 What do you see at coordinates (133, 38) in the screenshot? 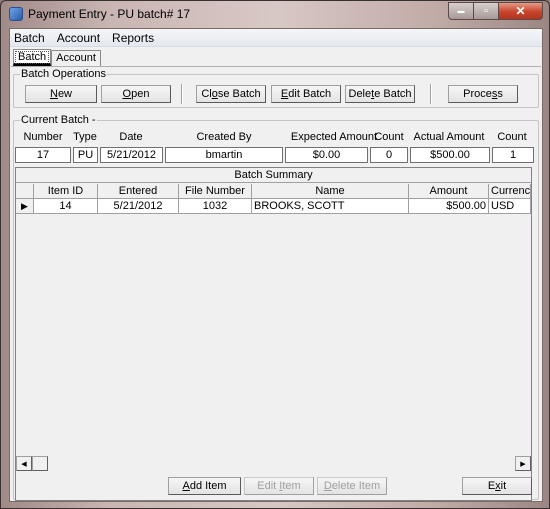
I see `menu-reports: Reports` at bounding box center [133, 38].